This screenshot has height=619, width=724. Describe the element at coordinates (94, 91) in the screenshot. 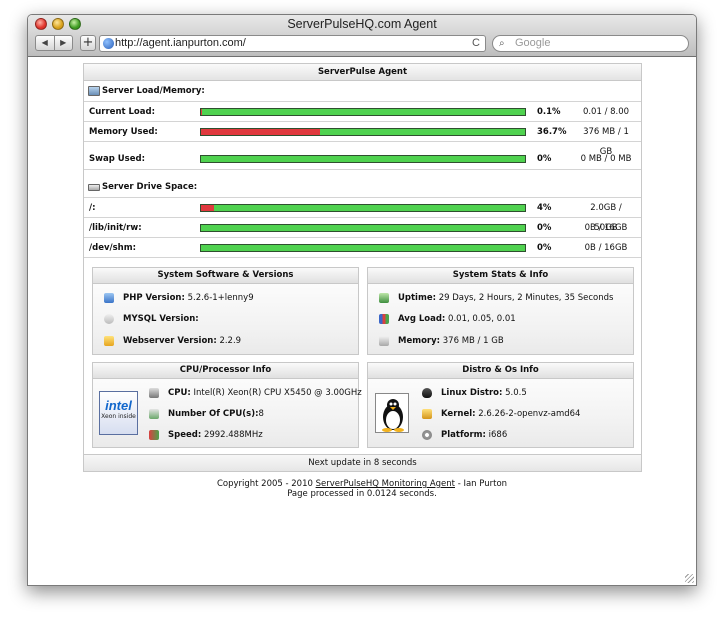

I see `monitor-icon` at that location.